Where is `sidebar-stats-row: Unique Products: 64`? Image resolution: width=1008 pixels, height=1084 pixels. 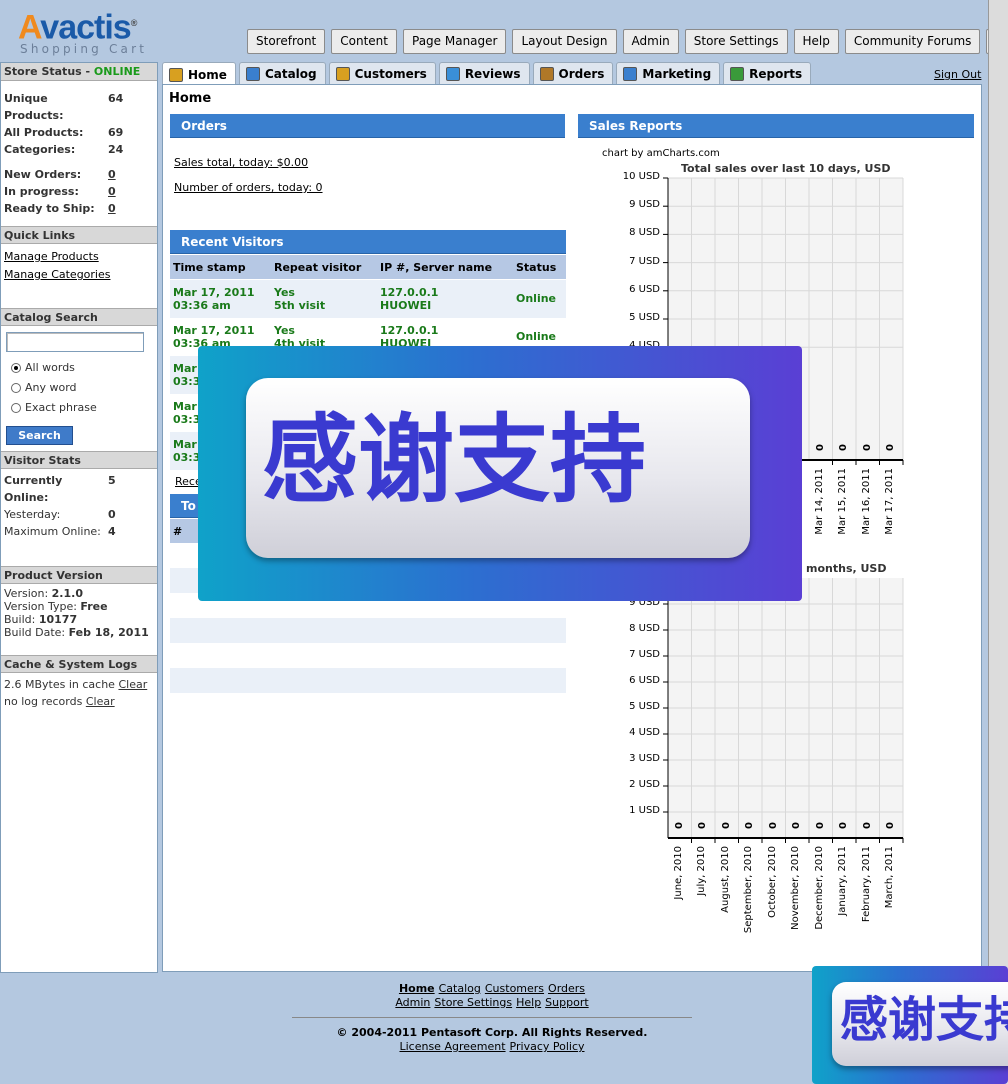
sidebar-stats-row: Unique Products: 64 is located at coordinates (64, 107).